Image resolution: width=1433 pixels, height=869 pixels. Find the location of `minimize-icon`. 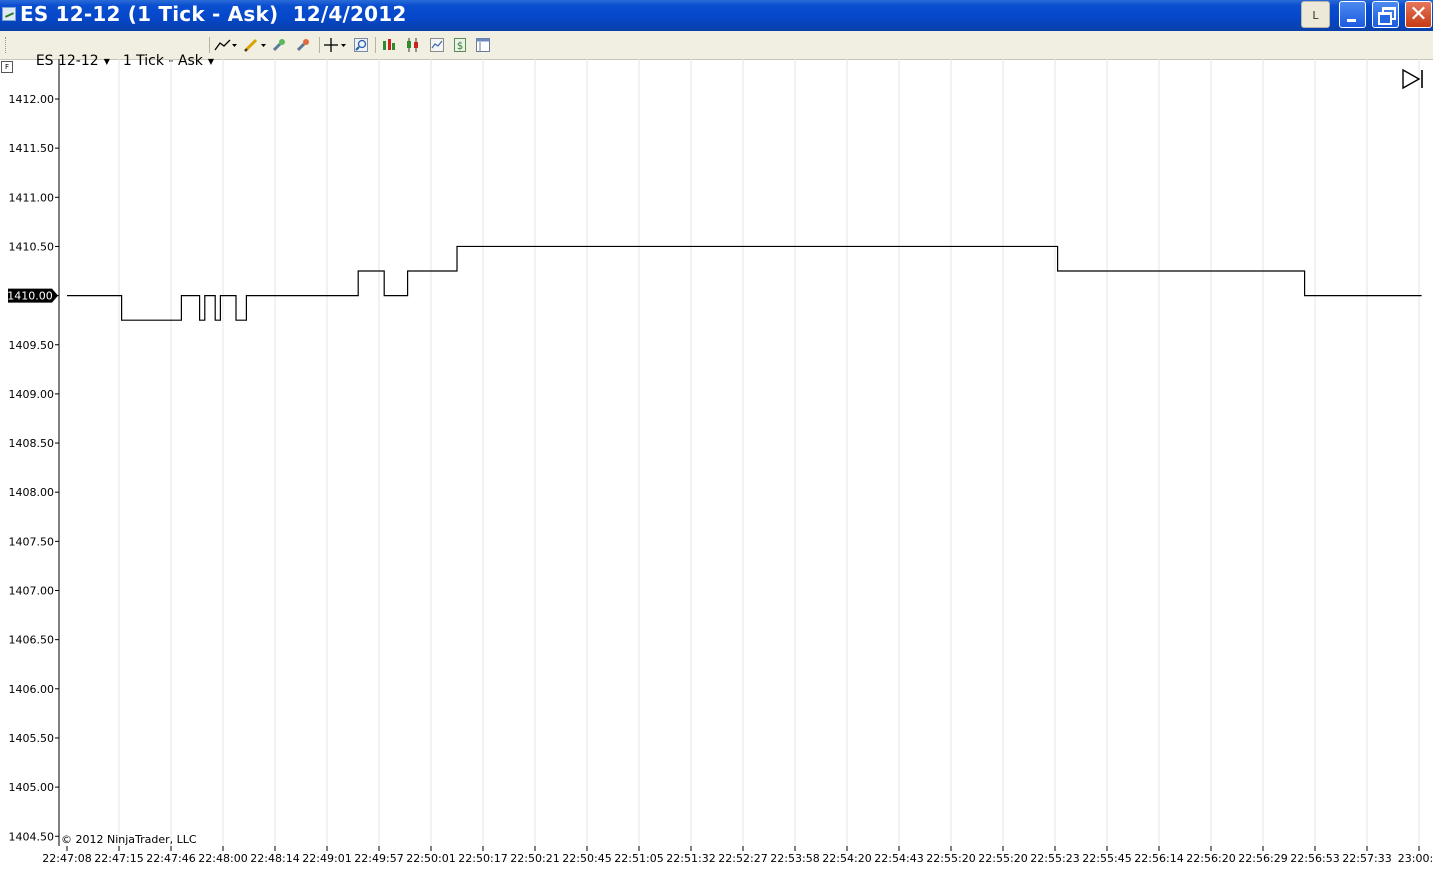

minimize-icon is located at coordinates (1351, 20).